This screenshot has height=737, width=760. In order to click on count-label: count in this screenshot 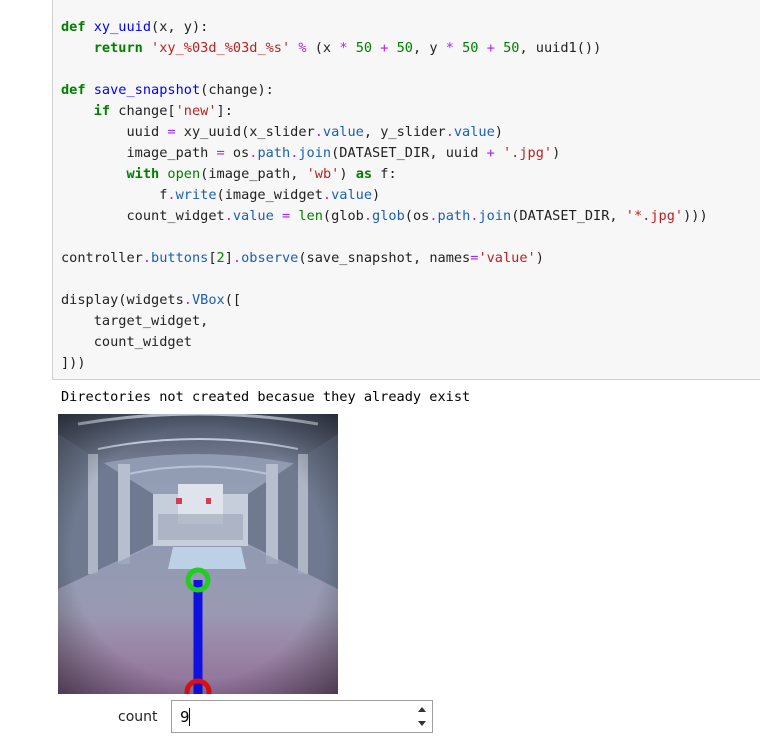, I will do `click(138, 717)`.